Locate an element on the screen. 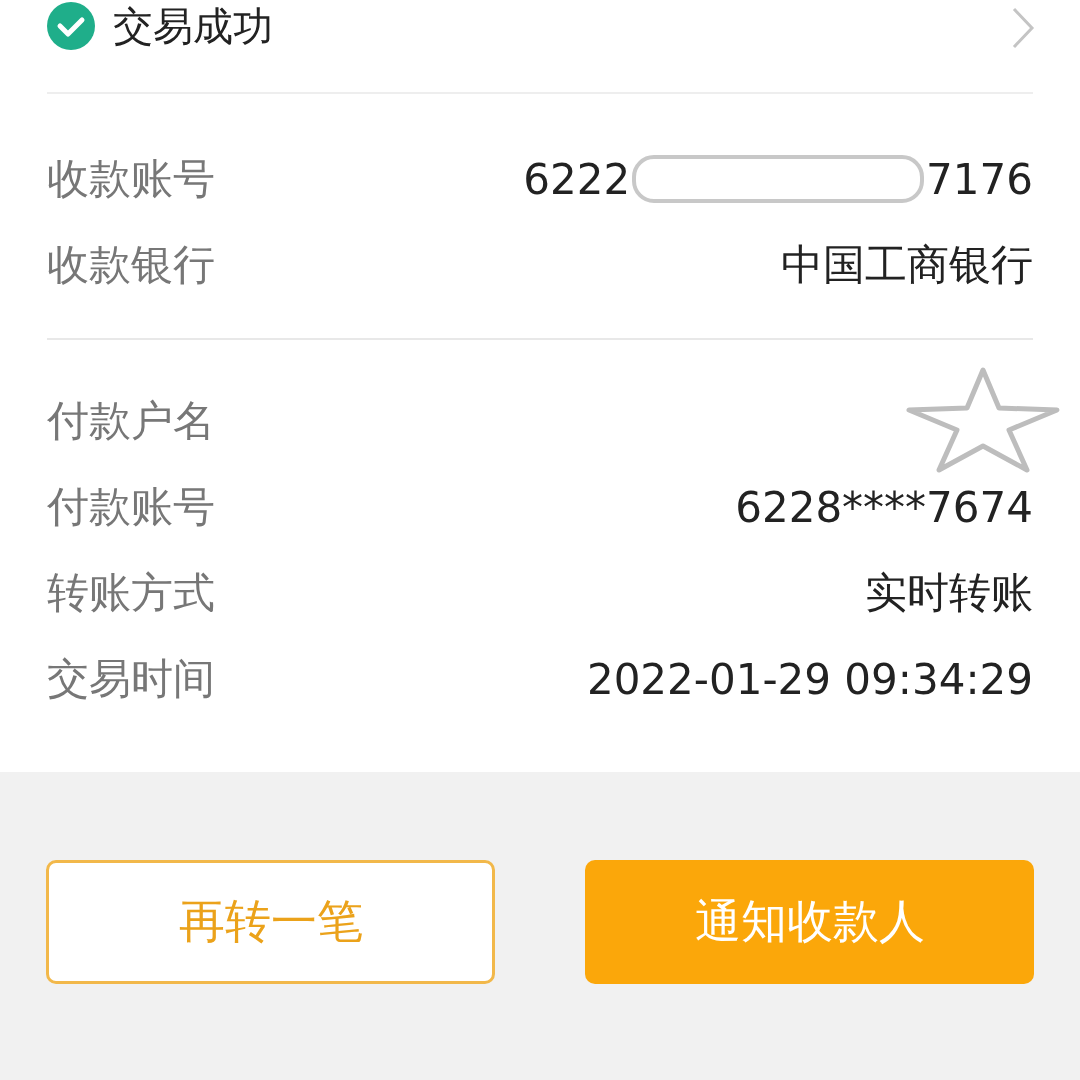 The image size is (1080, 1080). field-label: 付款账号 is located at coordinates (131, 507).